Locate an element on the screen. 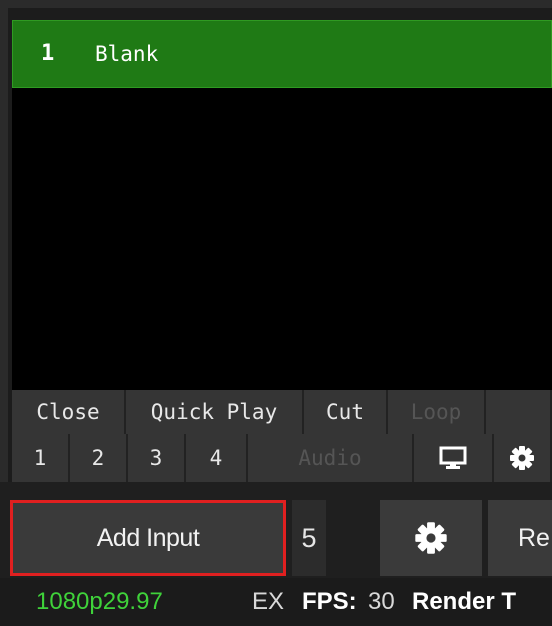 The height and width of the screenshot is (626, 552). close-button: Close is located at coordinates (69, 412).